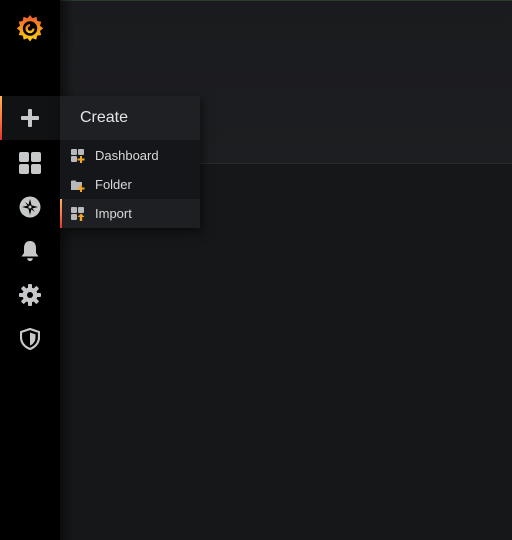  I want to click on menu-item-folder: Folder, so click(130, 184).